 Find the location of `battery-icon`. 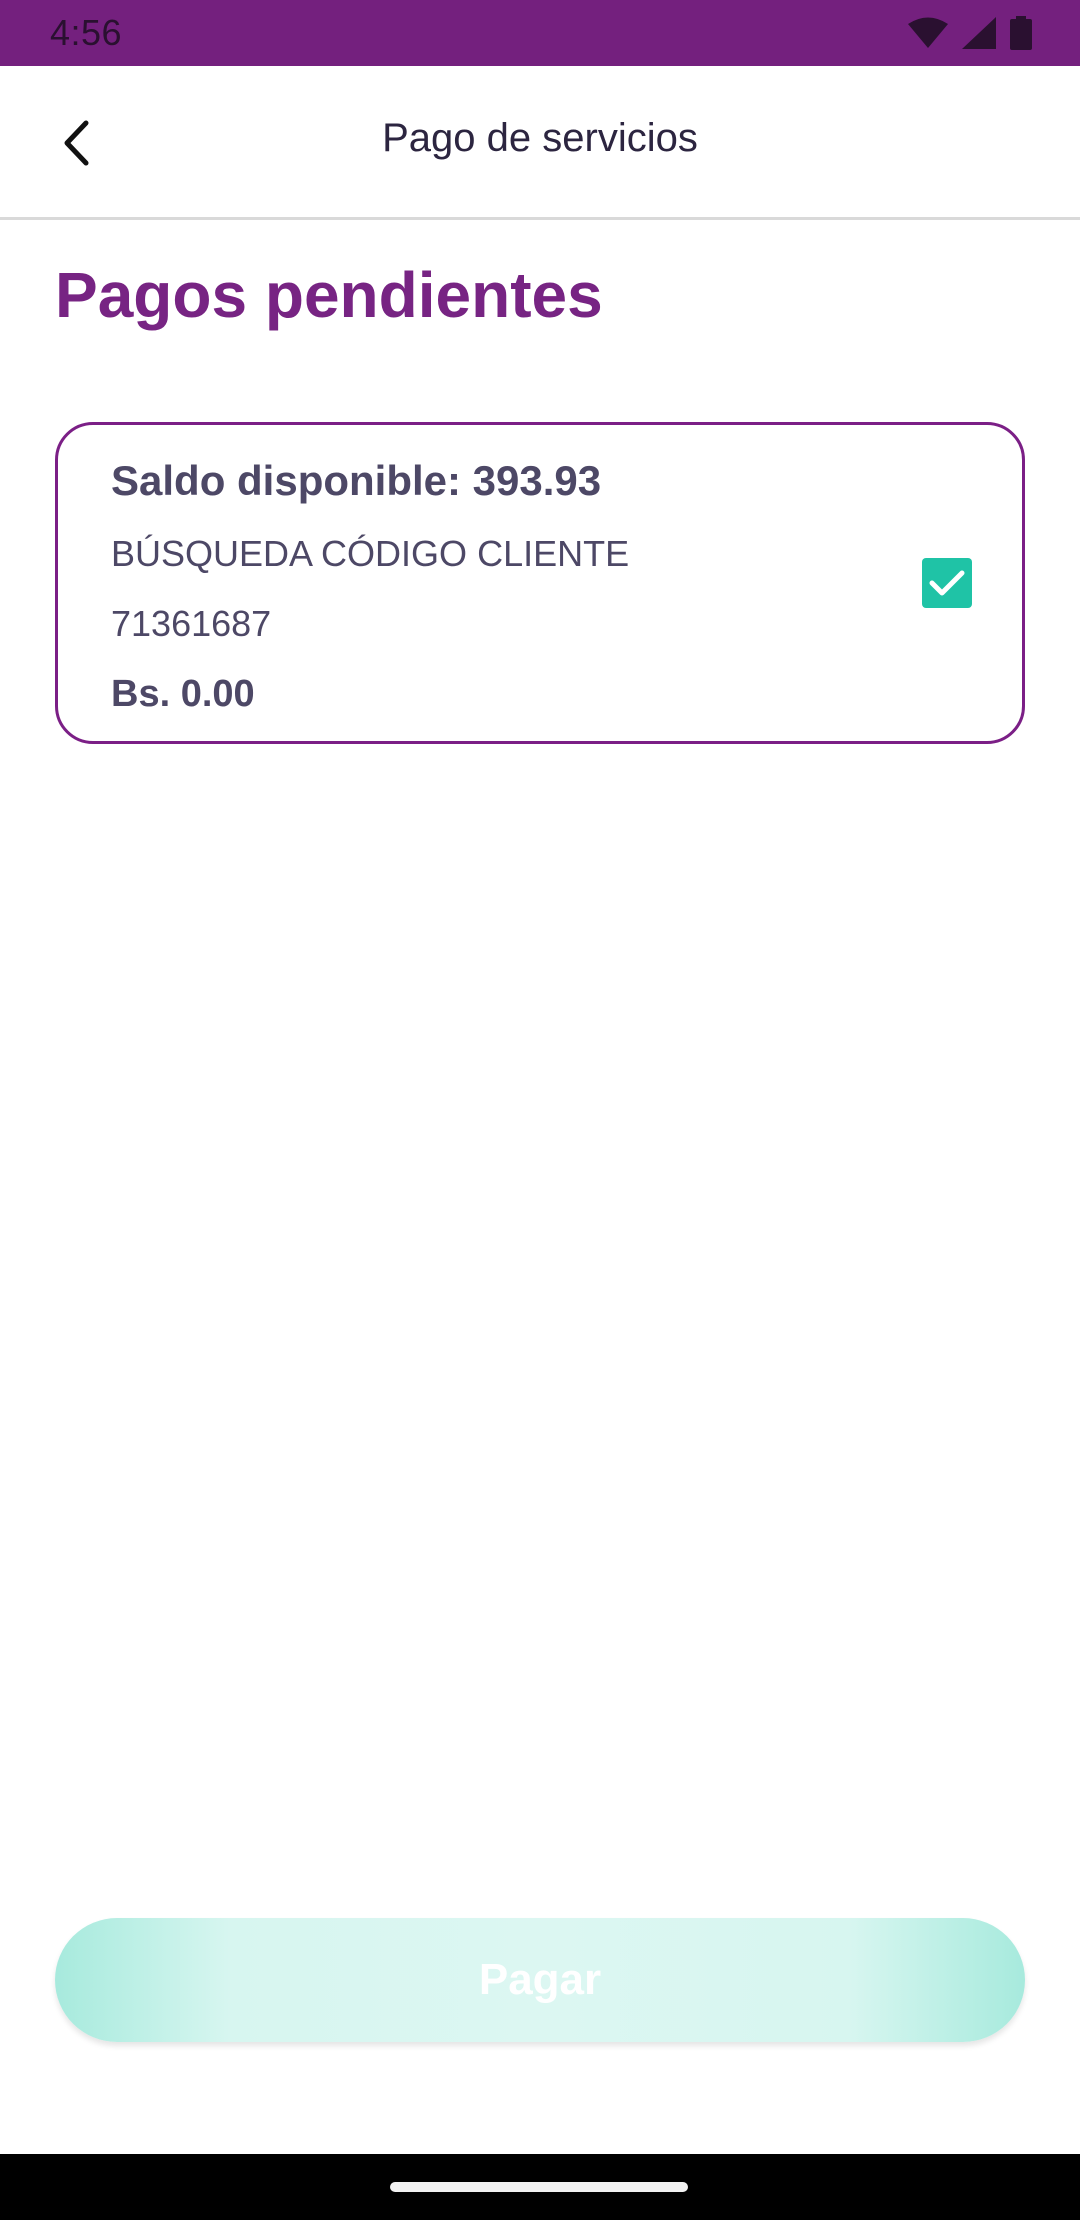

battery-icon is located at coordinates (1021, 33).